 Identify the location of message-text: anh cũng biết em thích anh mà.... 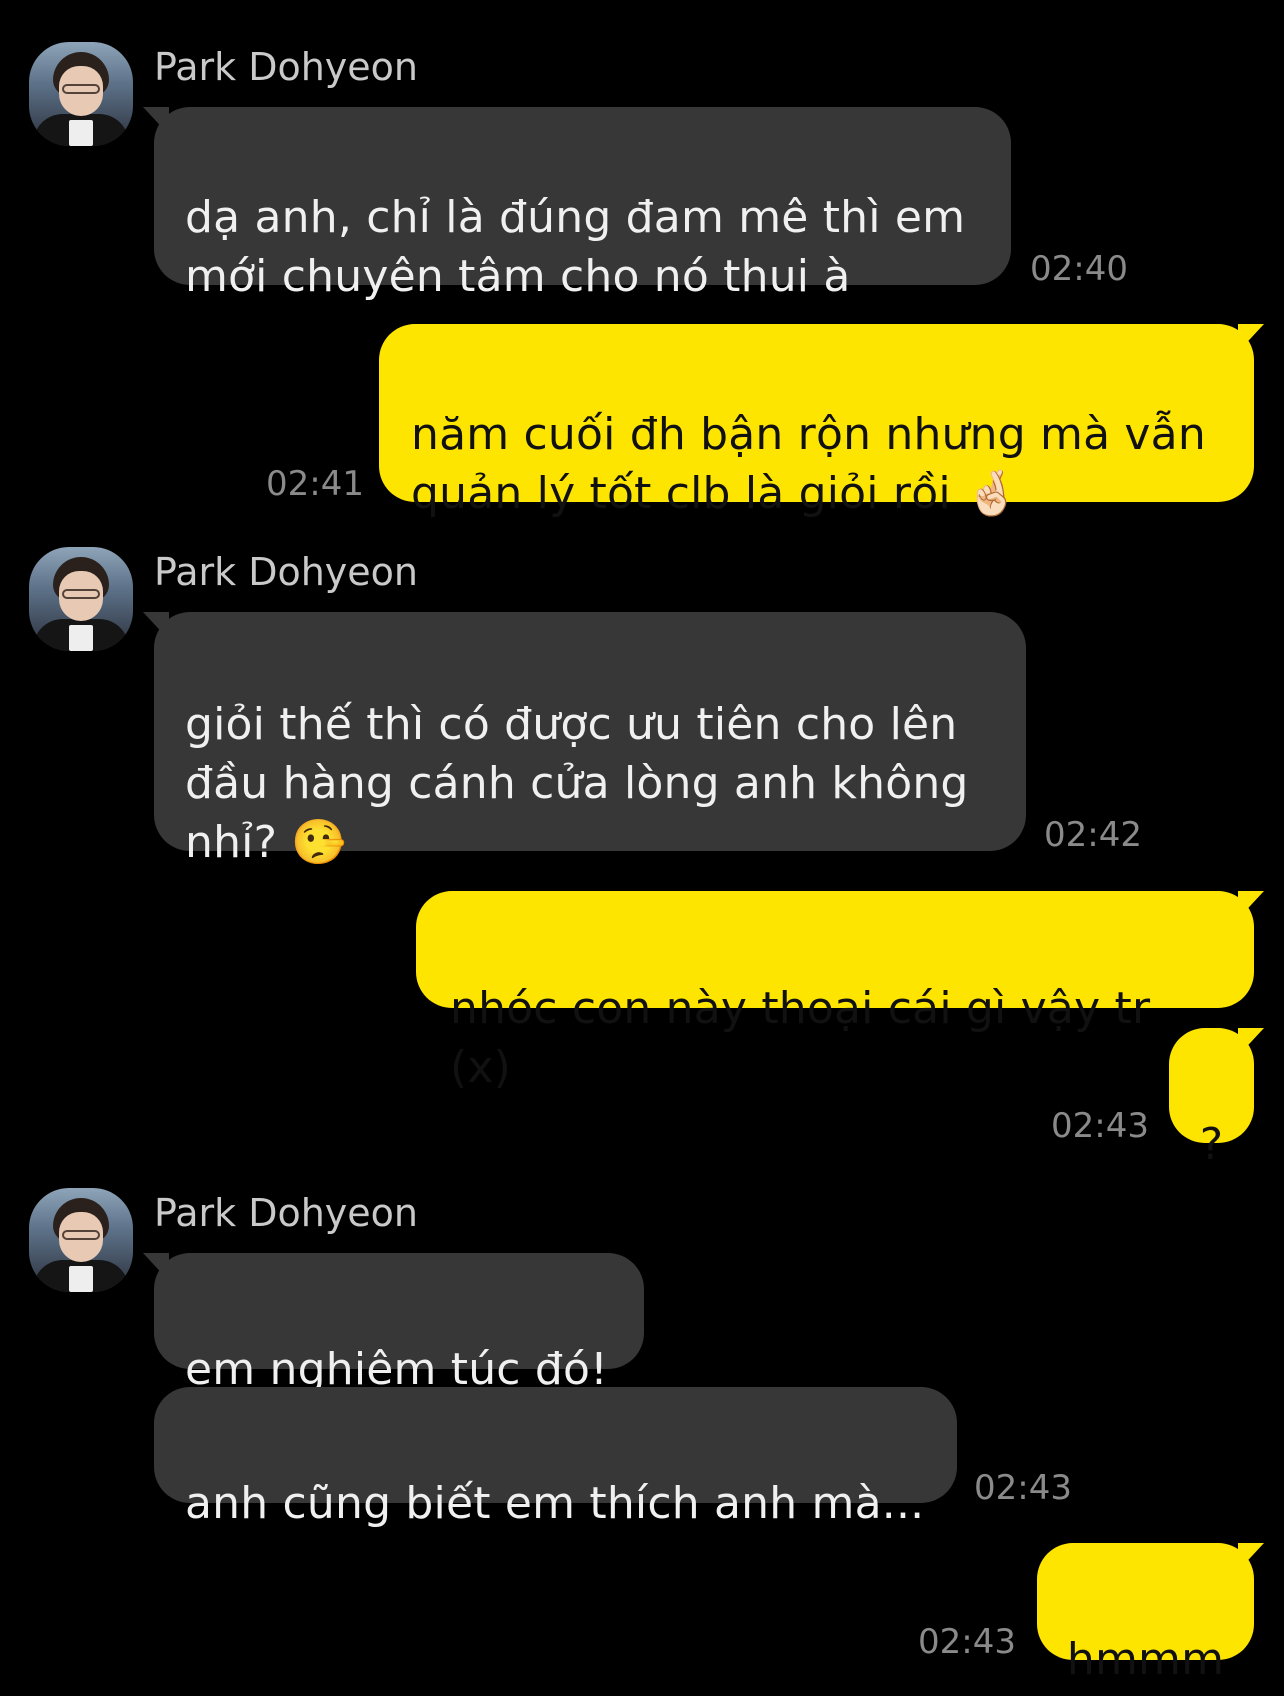
(555, 1503).